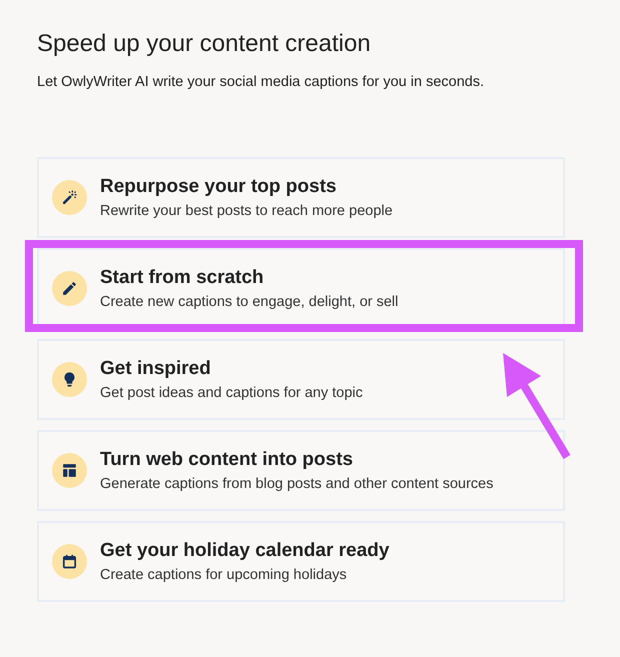 The width and height of the screenshot is (620, 657). What do you see at coordinates (260, 82) in the screenshot?
I see `page-subtitle: Let OwlyWriter AI write your social media captions for you in seconds.` at bounding box center [260, 82].